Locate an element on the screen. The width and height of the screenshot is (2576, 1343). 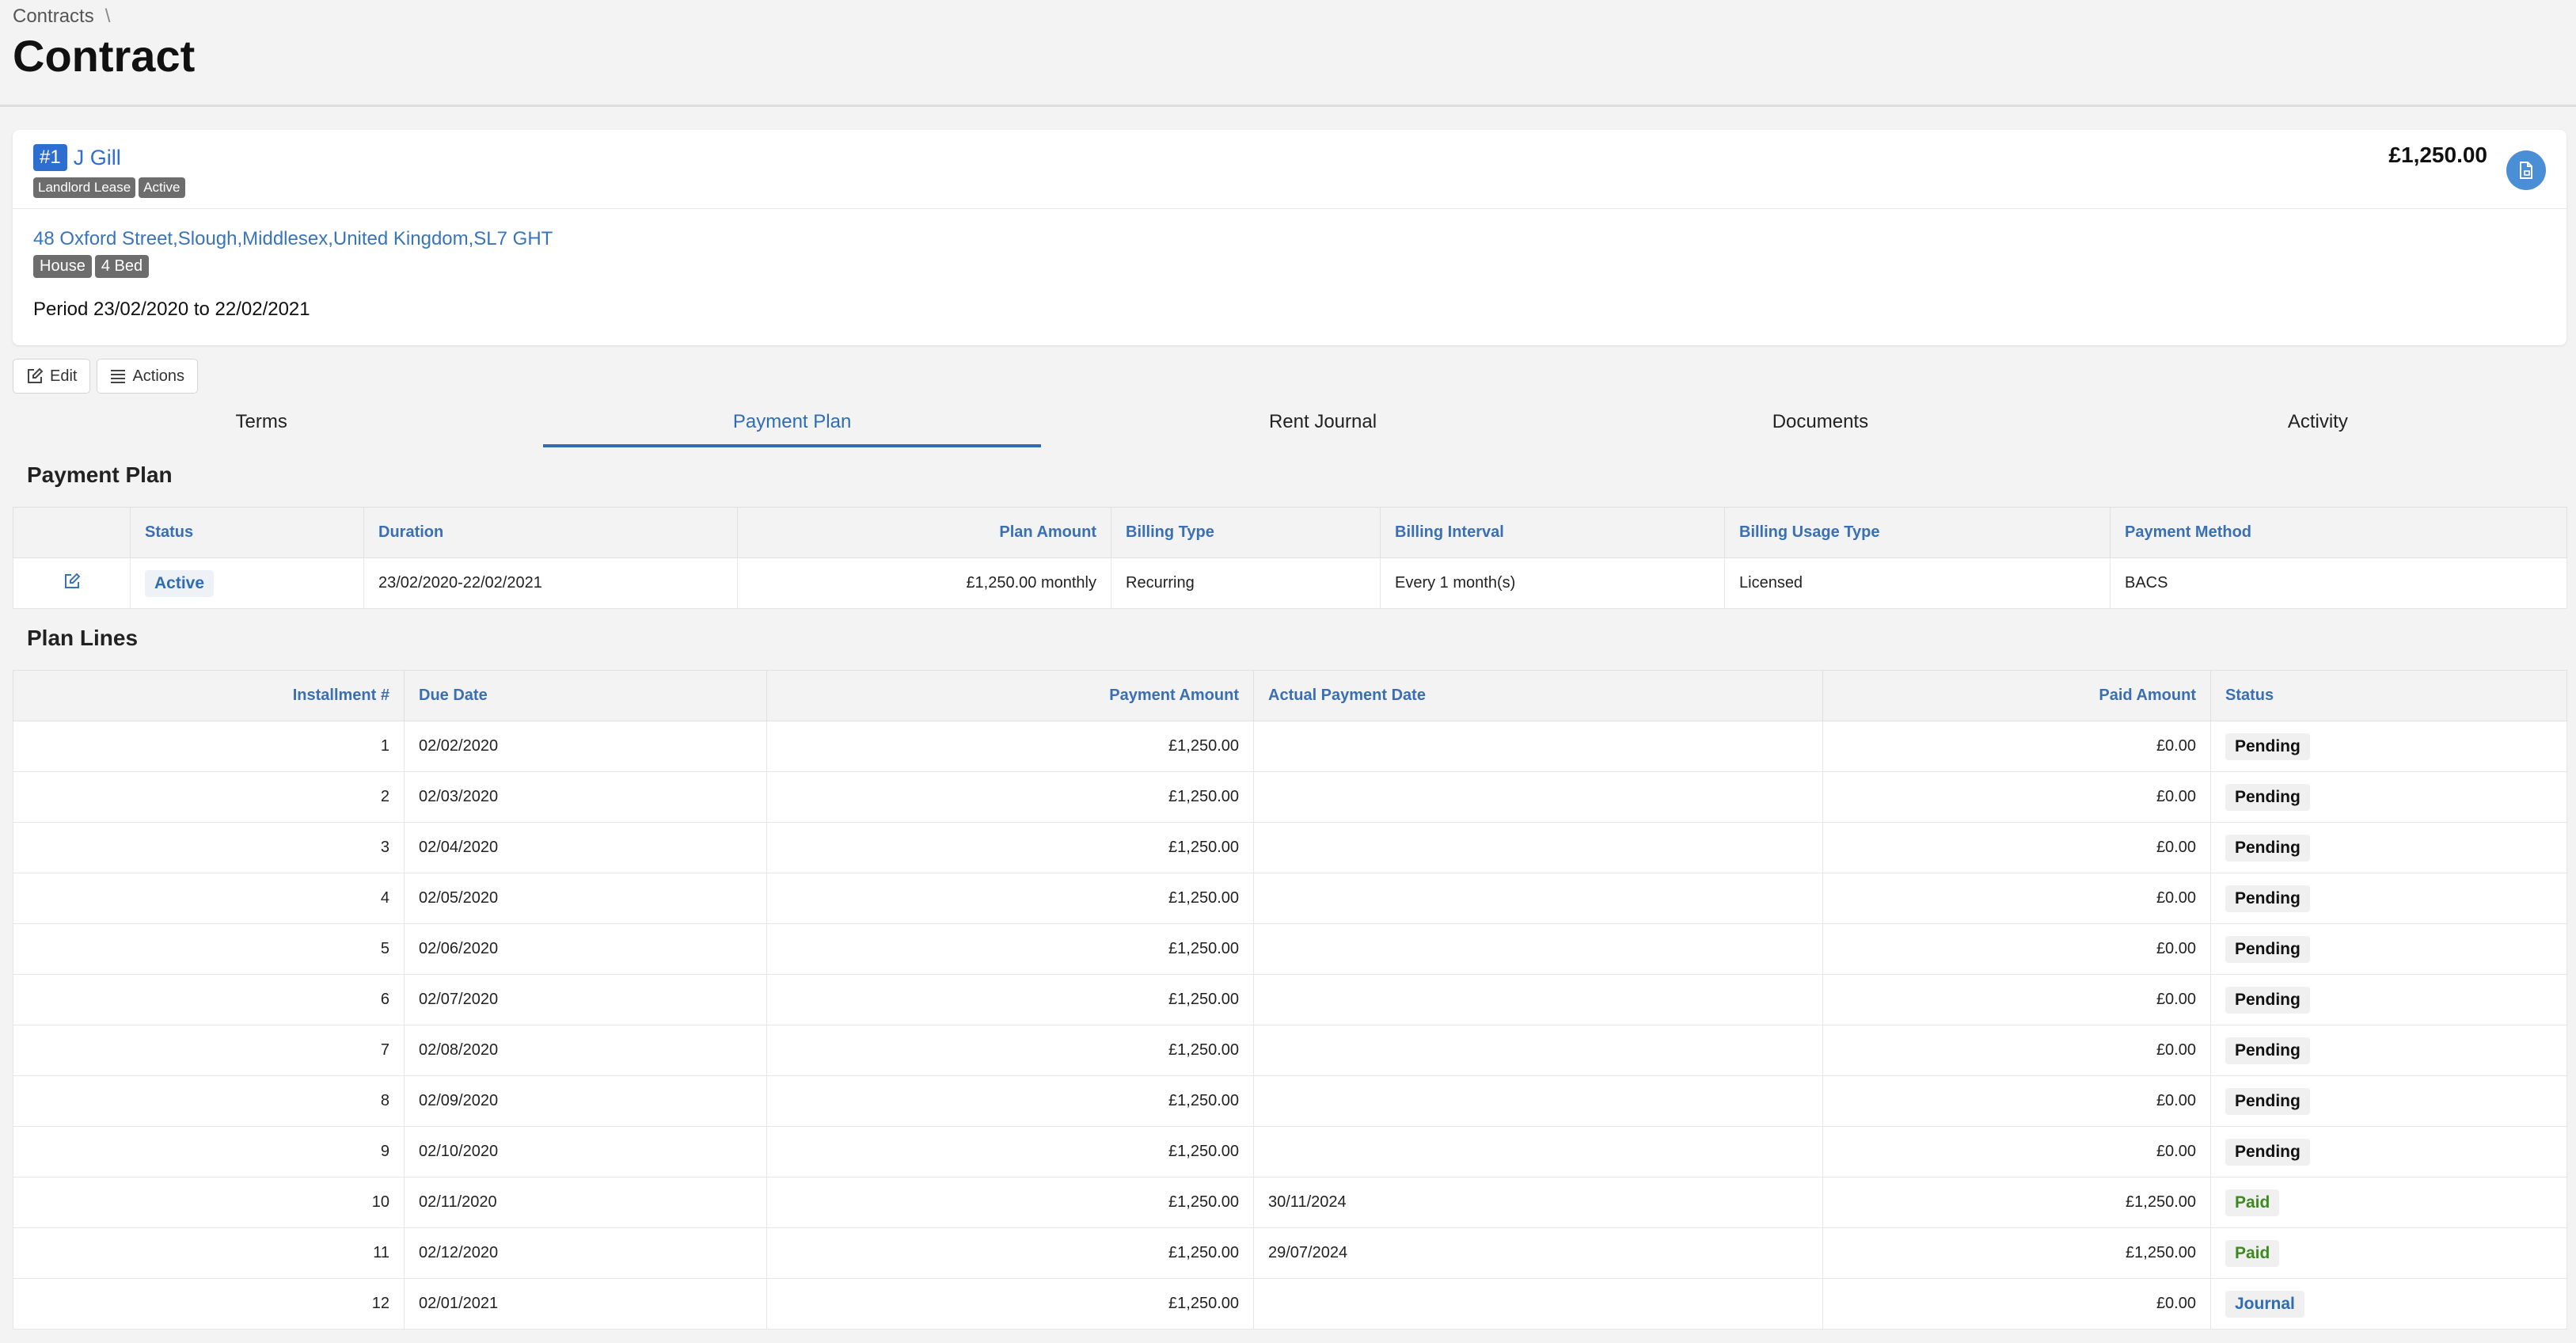
column-header-billing-type: Billing Type is located at coordinates (1246, 532).